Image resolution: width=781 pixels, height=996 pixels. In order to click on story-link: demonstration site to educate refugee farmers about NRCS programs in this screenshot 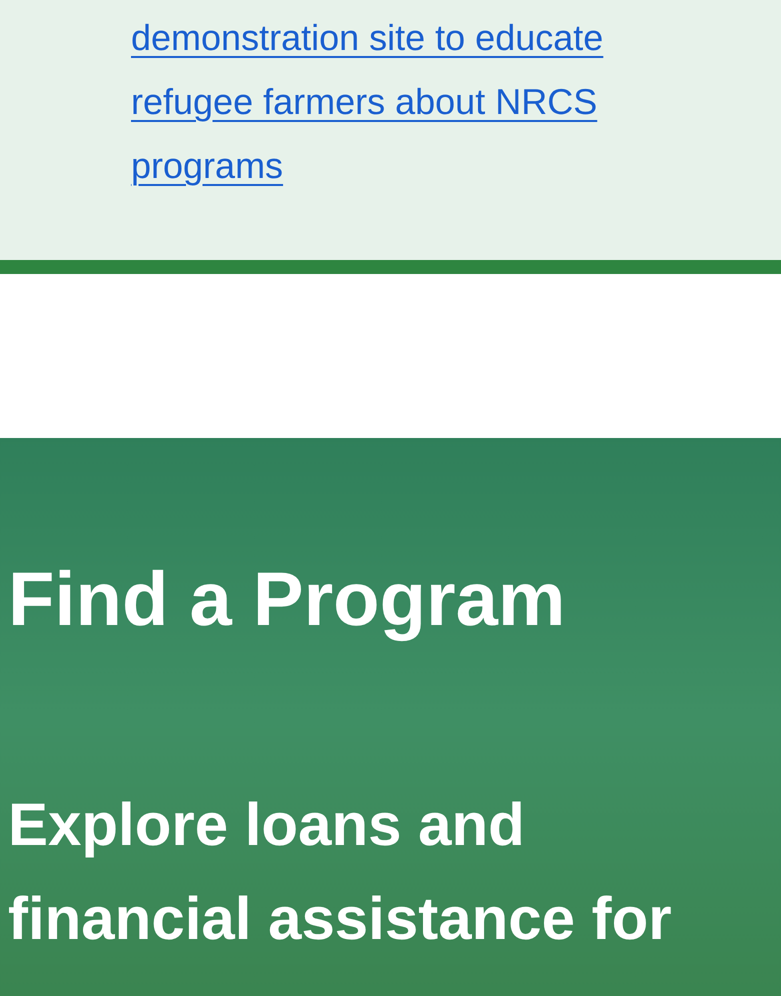, I will do `click(431, 102)`.